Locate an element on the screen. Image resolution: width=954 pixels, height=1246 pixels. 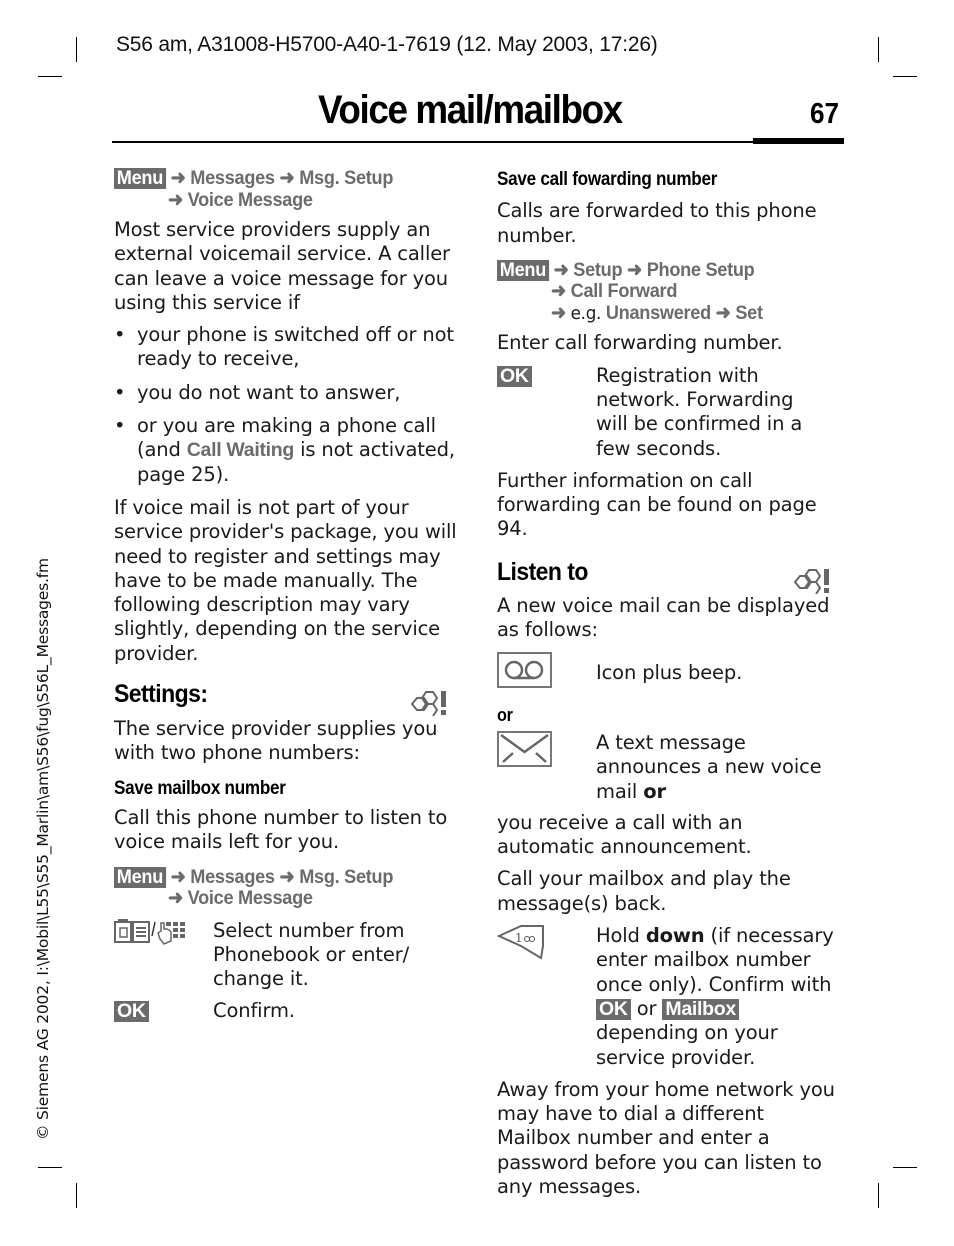
voicemail-icon-row: Icon plus beep. is located at coordinates (669, 673).